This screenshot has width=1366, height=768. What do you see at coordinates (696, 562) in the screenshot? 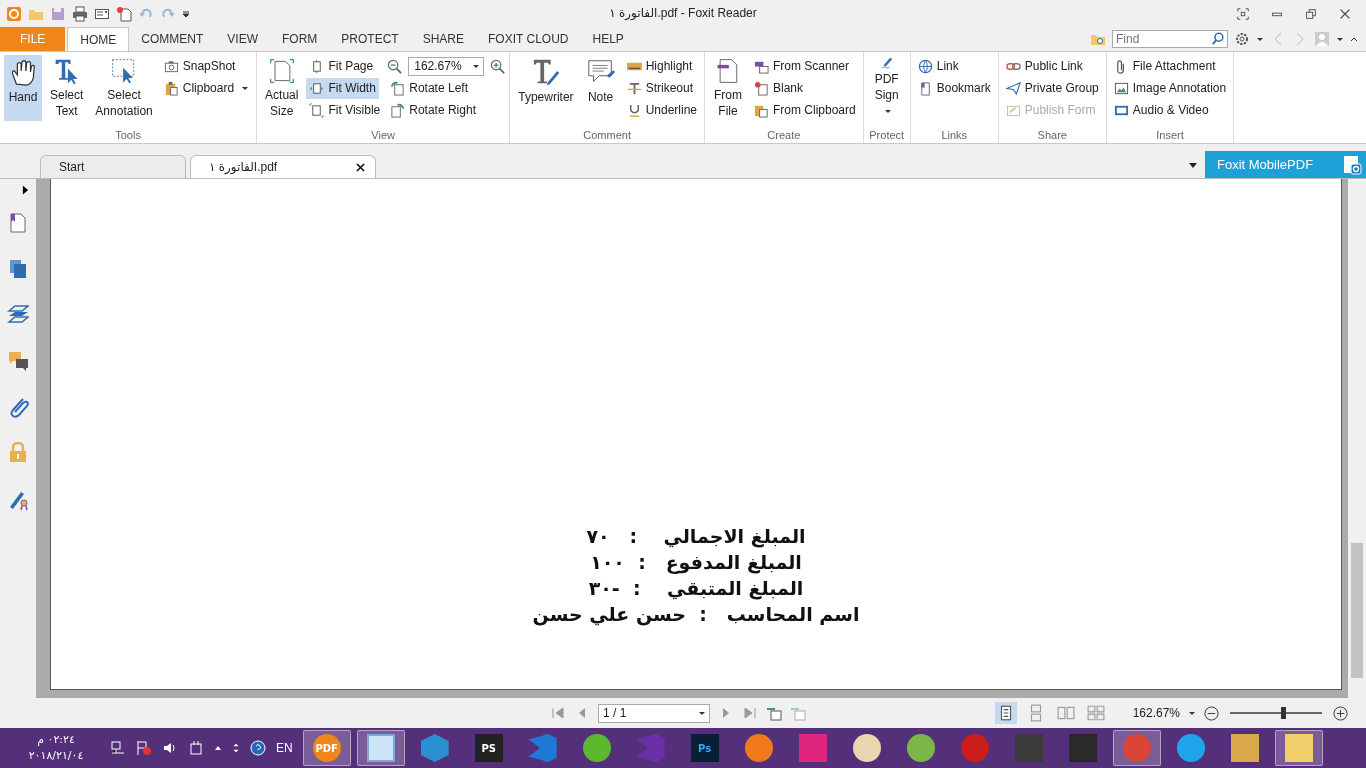
I see `invoice-line: المبلغ المدفوع : ١٠٠` at bounding box center [696, 562].